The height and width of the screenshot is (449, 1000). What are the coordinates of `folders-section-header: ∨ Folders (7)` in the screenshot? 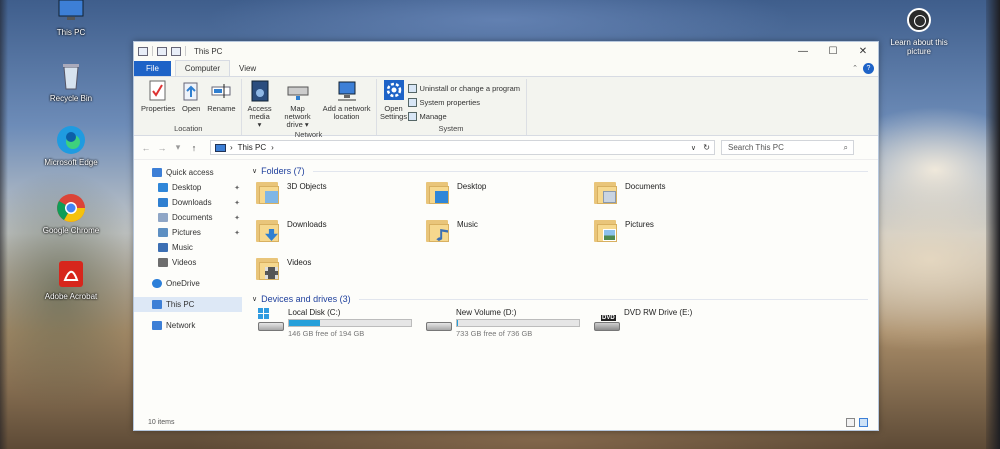 It's located at (565, 171).